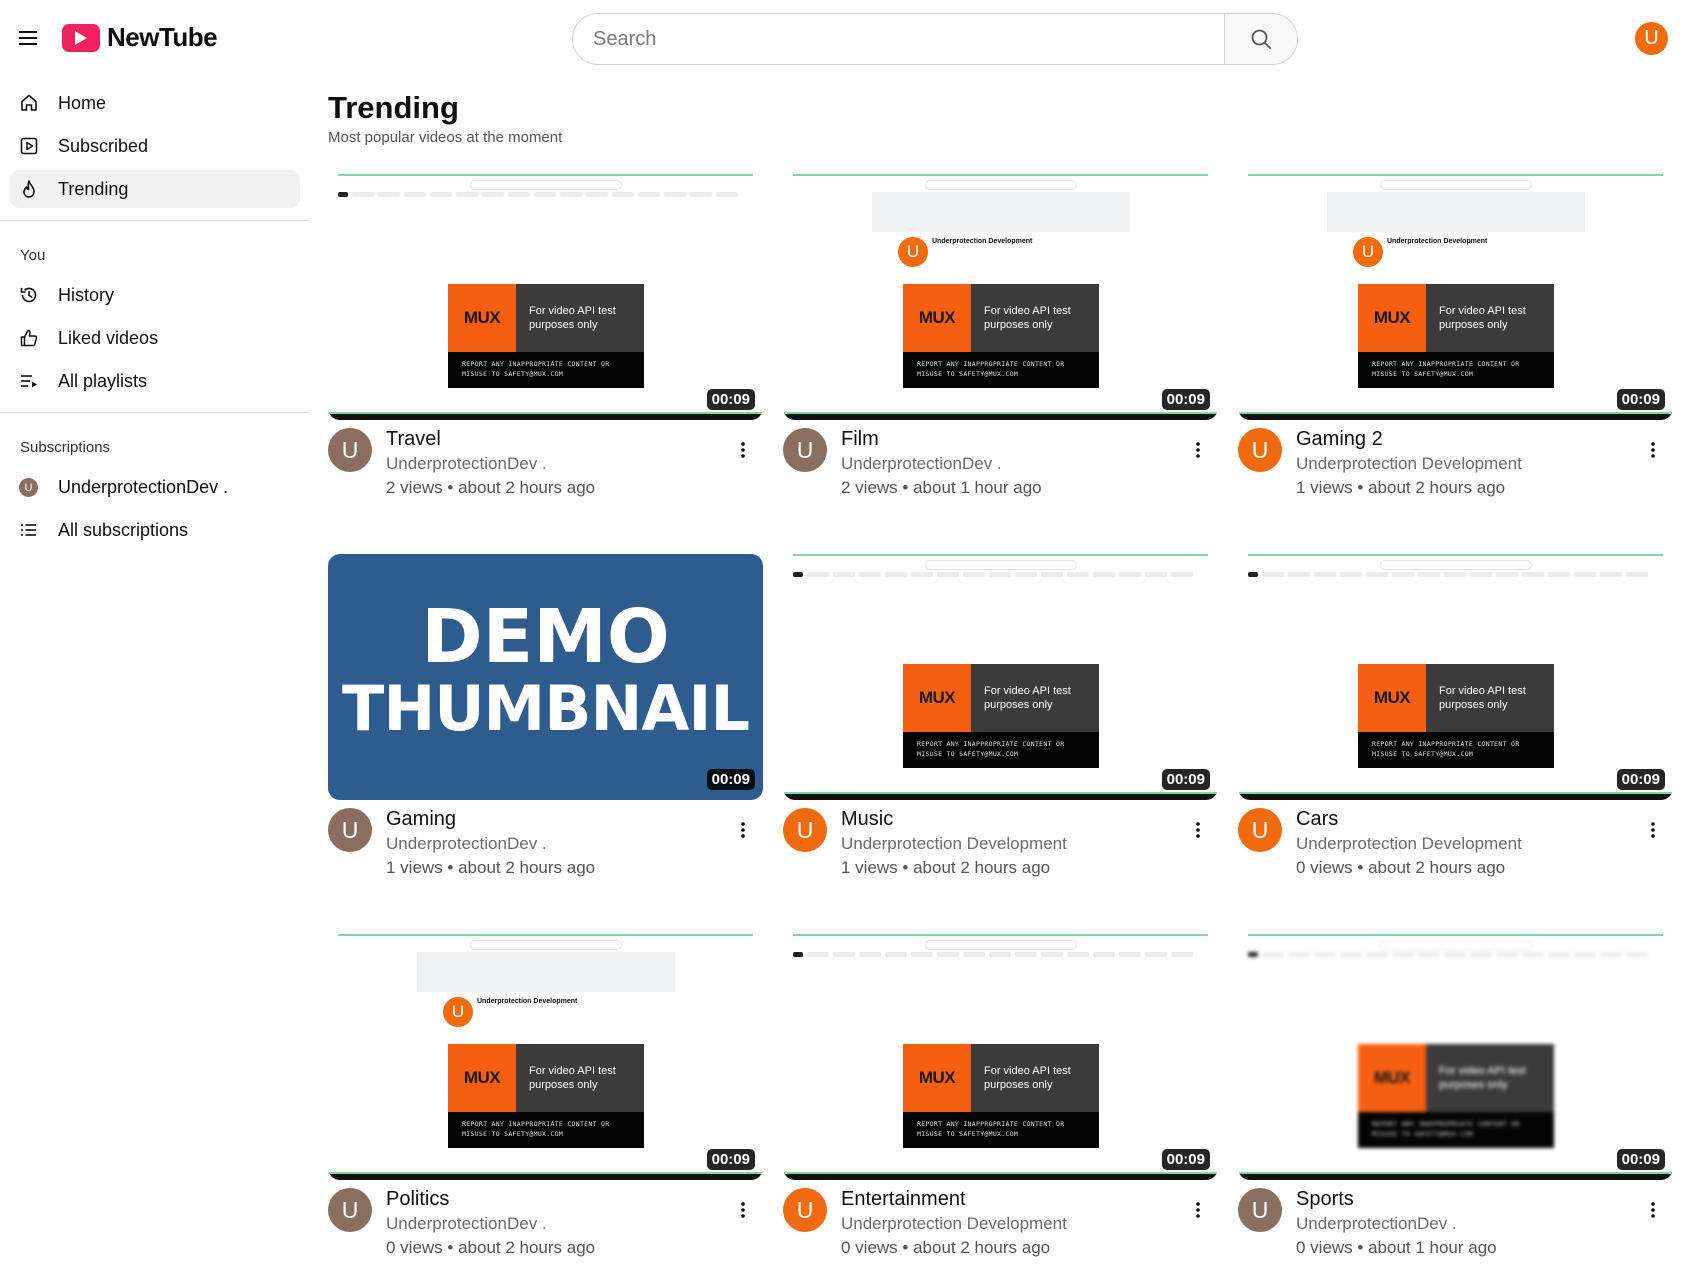  I want to click on app-logo: NewTube, so click(140, 37).